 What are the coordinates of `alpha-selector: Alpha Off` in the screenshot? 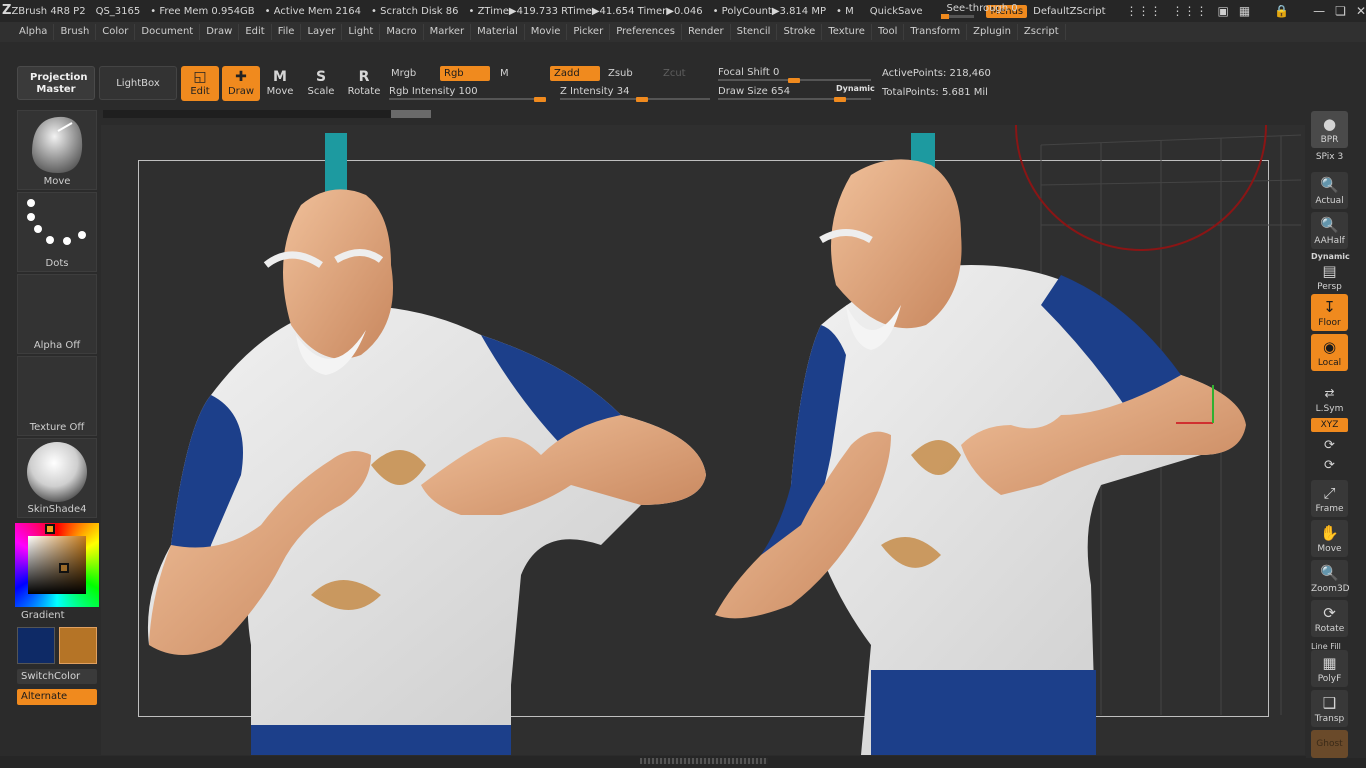 It's located at (57, 314).